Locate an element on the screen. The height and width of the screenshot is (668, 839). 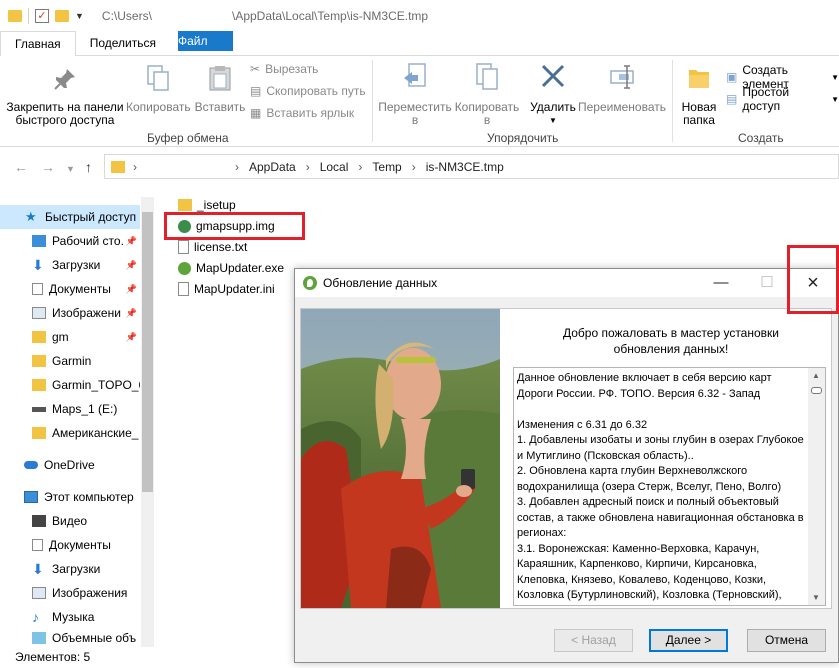
file-name: _isetup is located at coordinates (216, 205).